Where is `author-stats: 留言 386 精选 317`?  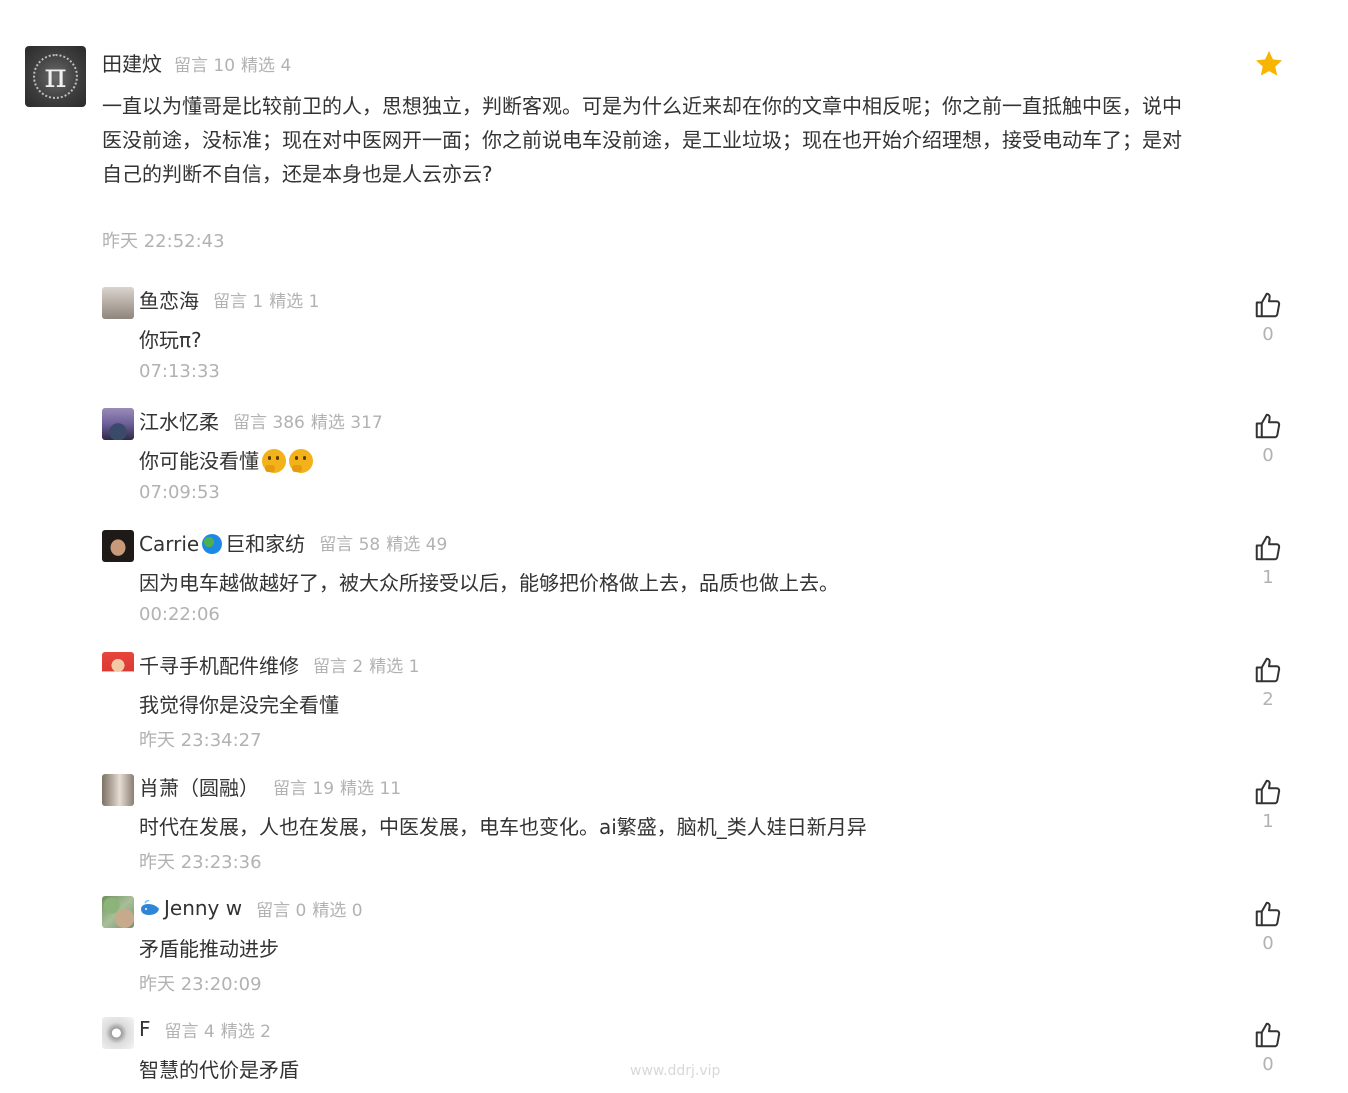
author-stats: 留言 386 精选 317 is located at coordinates (308, 420).